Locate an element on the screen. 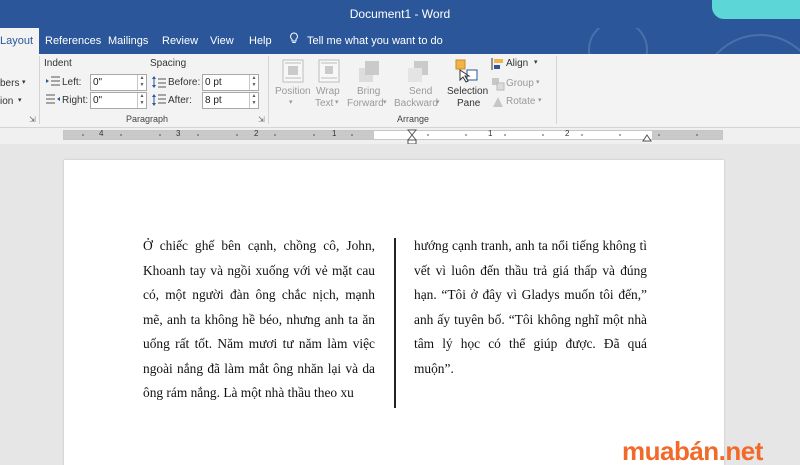 This screenshot has height=465, width=800. tell-me-search: Tell me what you want to do is located at coordinates (366, 41).